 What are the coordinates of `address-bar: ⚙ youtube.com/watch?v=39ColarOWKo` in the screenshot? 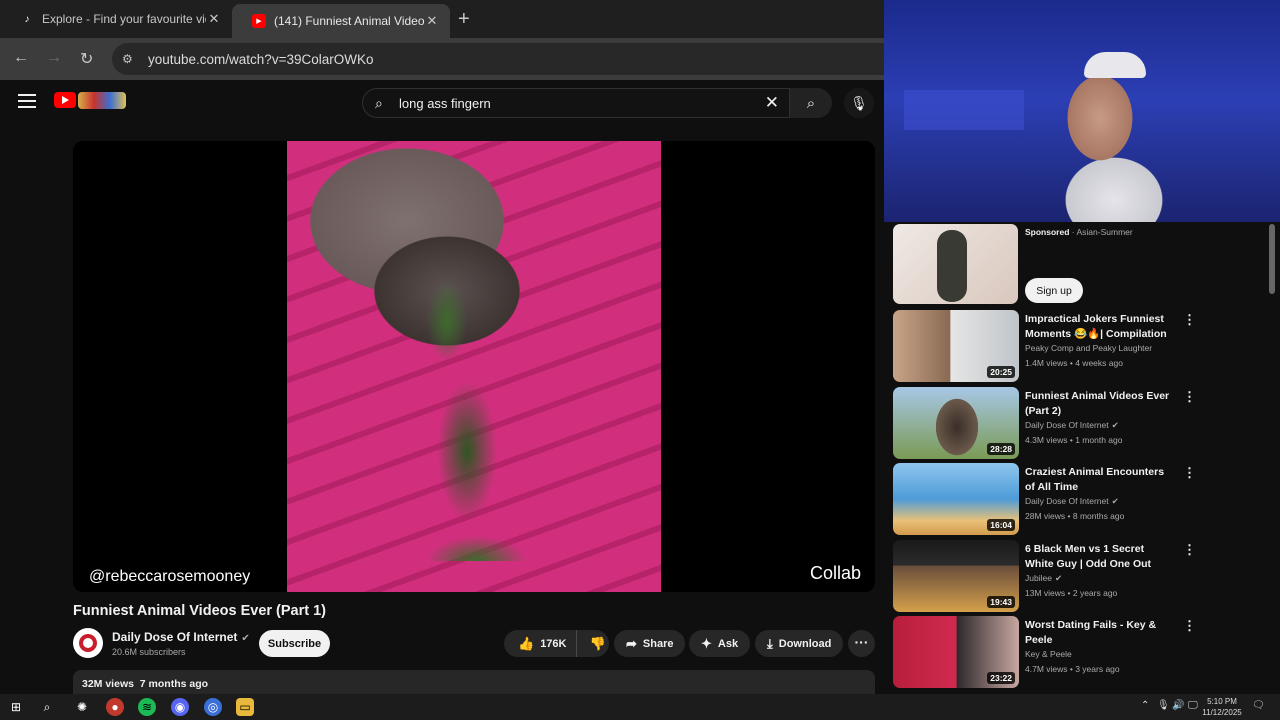 It's located at (498, 59).